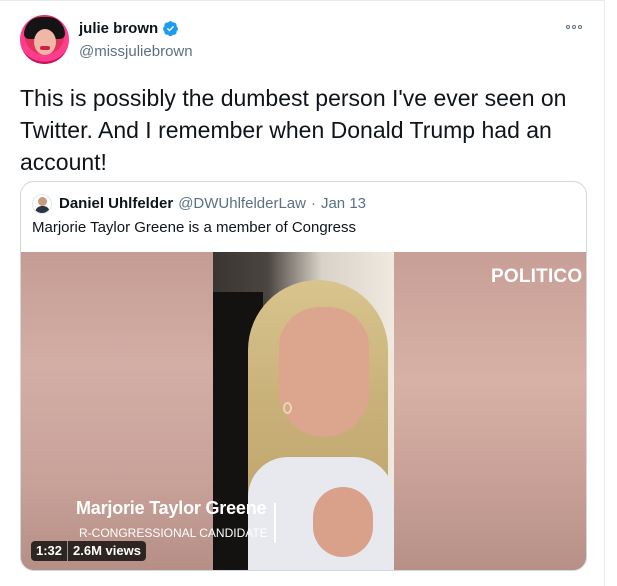 The width and height of the screenshot is (617, 586). What do you see at coordinates (287, 408) in the screenshot?
I see `video-subject-earring` at bounding box center [287, 408].